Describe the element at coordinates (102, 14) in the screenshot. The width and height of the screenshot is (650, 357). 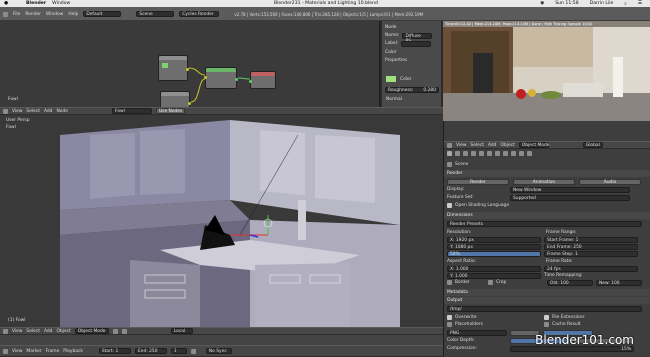
I see `screen-selector: Default` at that location.